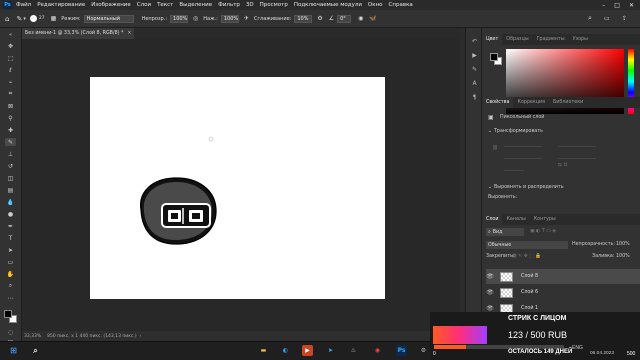 This screenshot has height=360, width=640. What do you see at coordinates (401, 350) in the screenshot?
I see `photoshop-taskbar-icon: Ps` at bounding box center [401, 350].